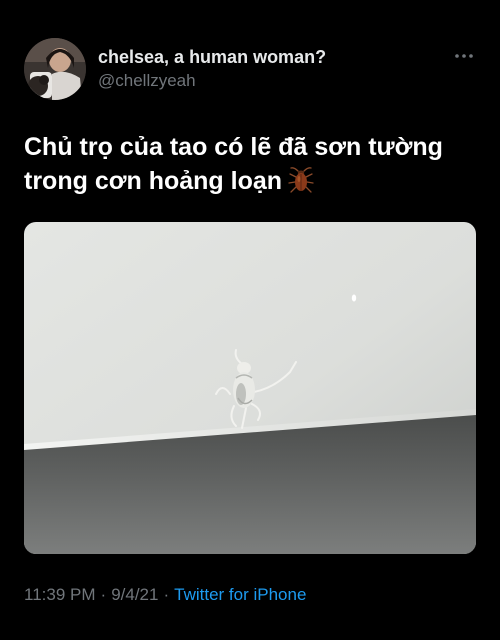  Describe the element at coordinates (55, 69) in the screenshot. I see `avatar` at that location.